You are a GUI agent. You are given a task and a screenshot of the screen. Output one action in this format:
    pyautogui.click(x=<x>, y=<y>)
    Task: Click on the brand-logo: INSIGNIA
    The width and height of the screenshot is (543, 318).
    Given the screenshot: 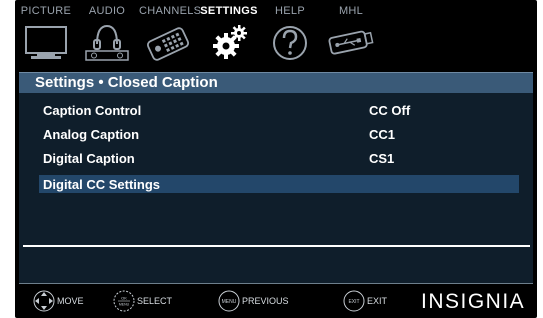 What is the action you would take?
    pyautogui.click(x=473, y=301)
    